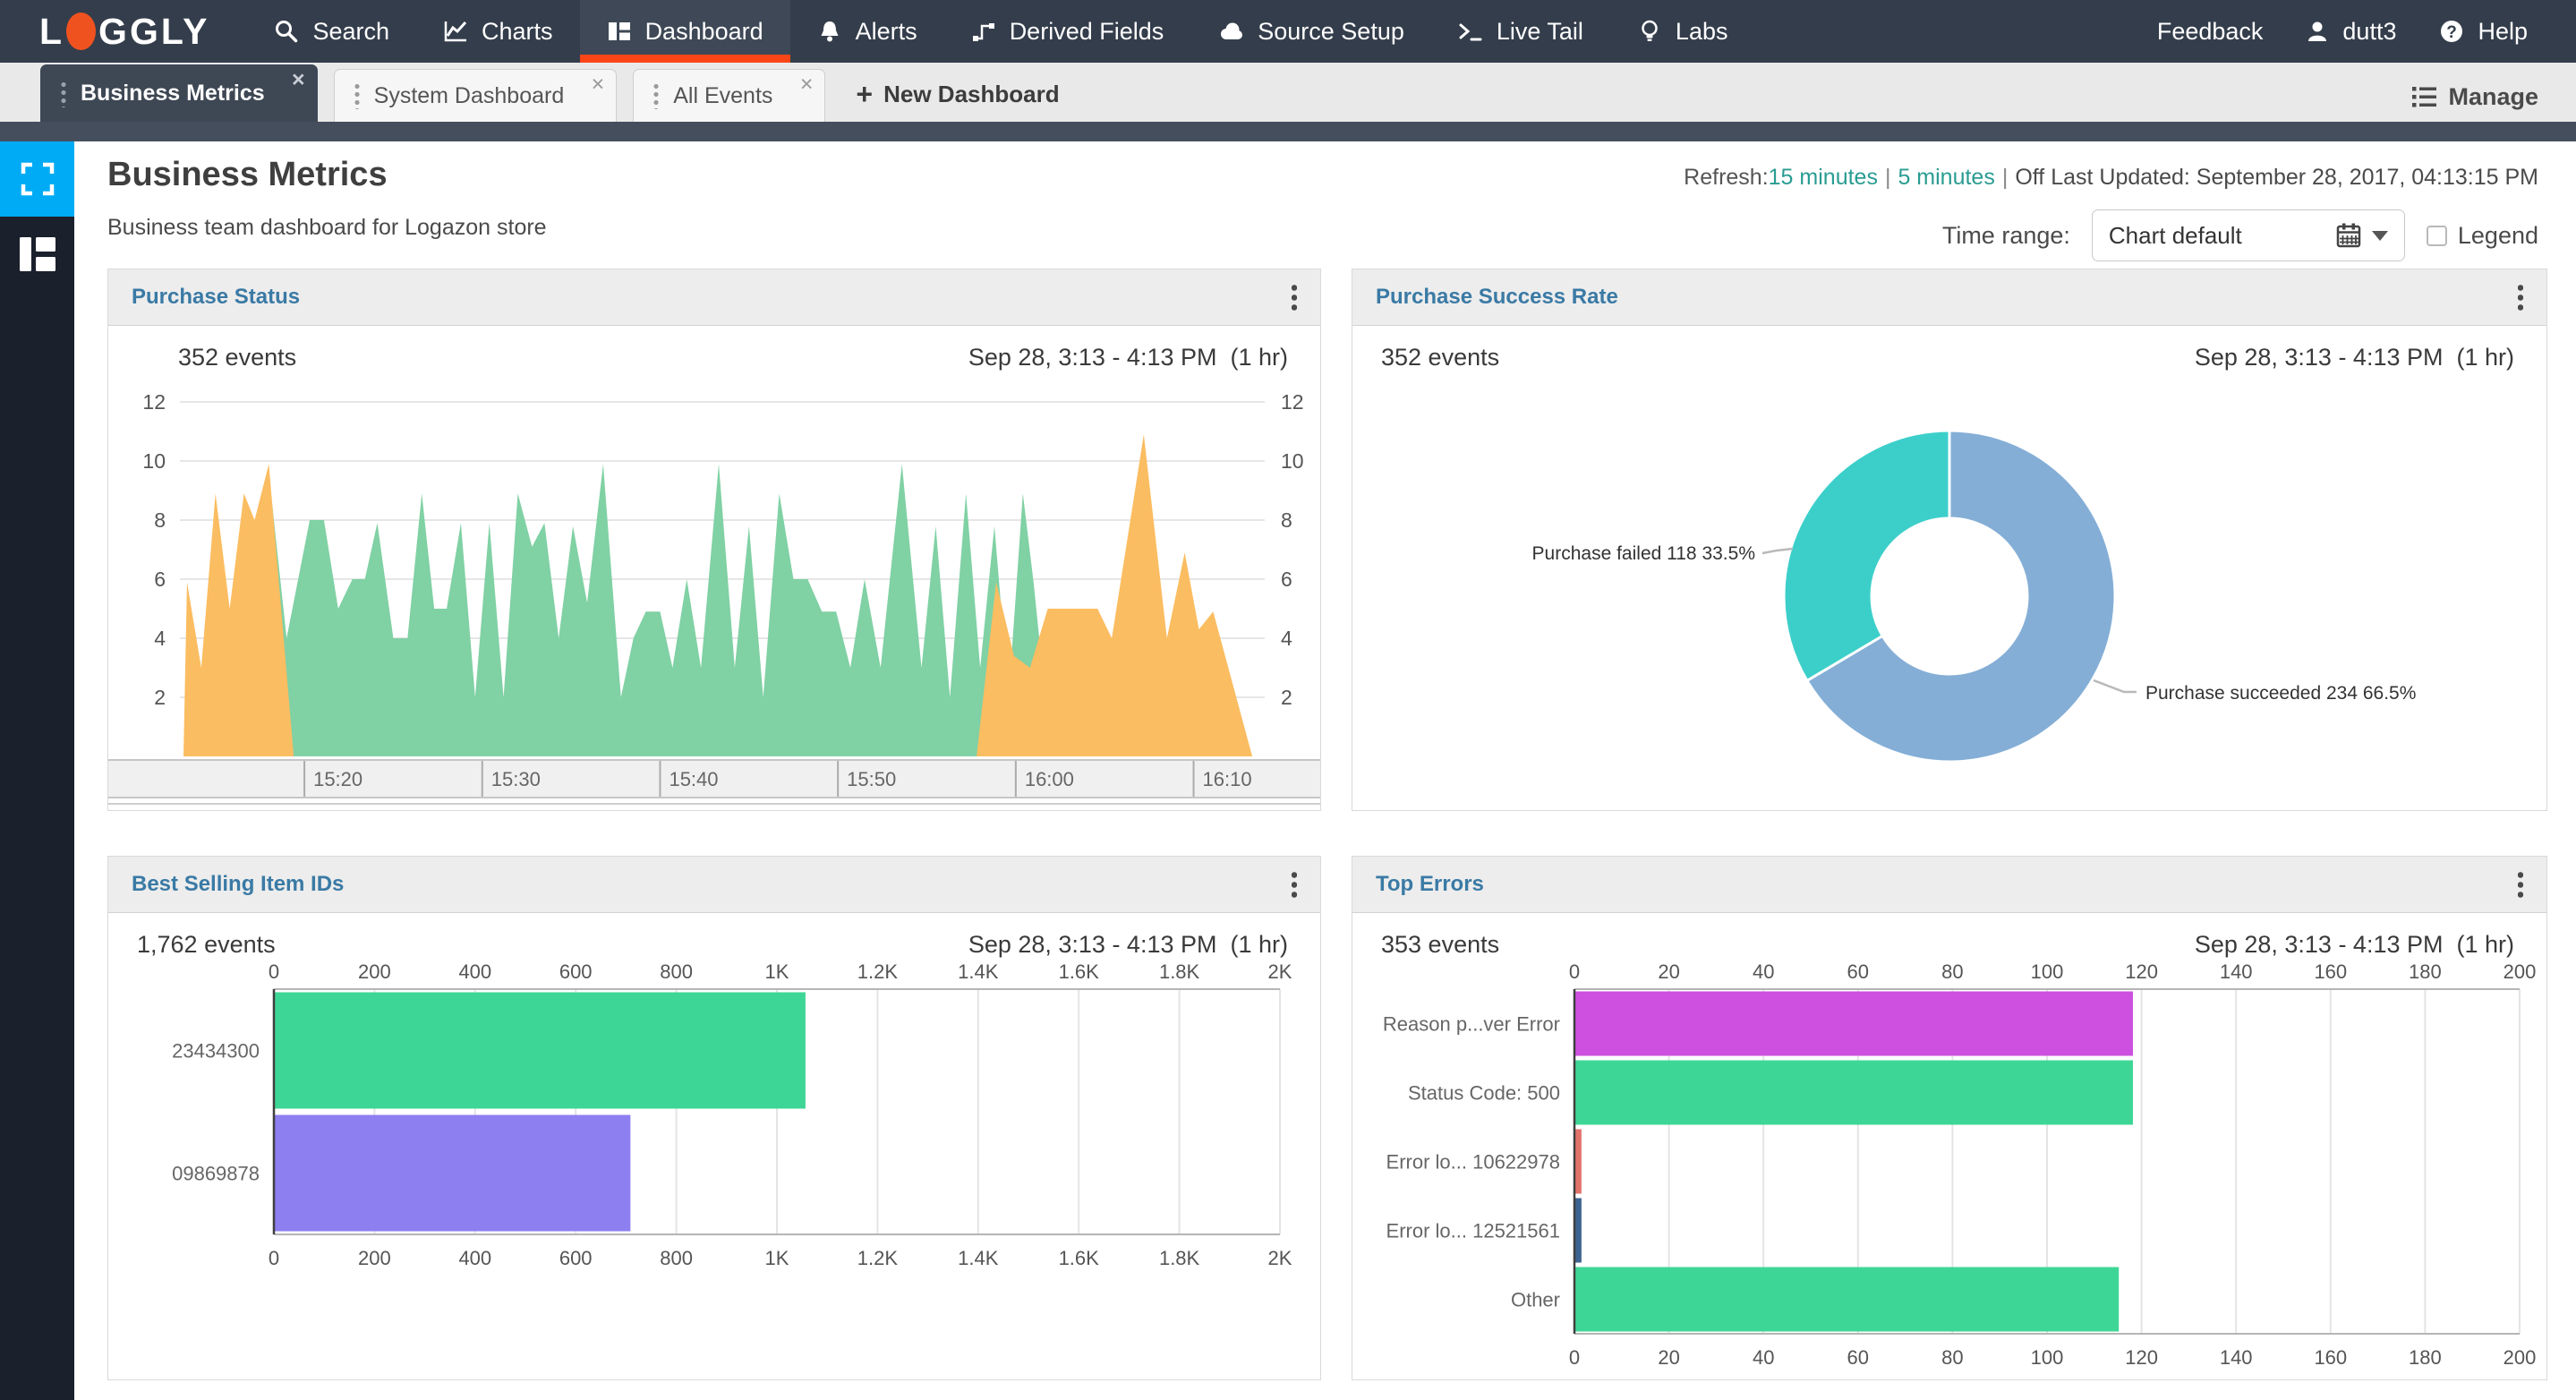 The width and height of the screenshot is (2576, 1400). I want to click on svg-text: 1K, so click(777, 972).